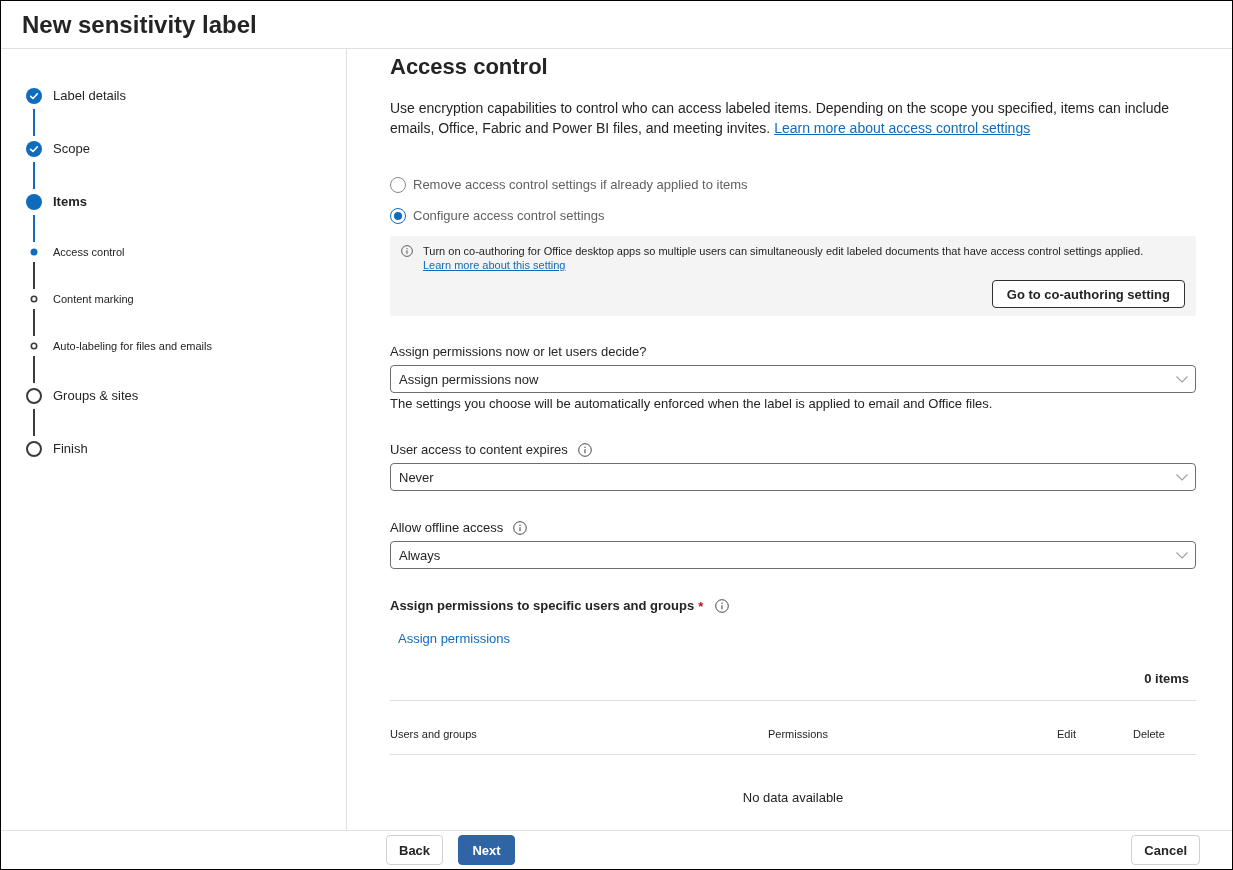  Describe the element at coordinates (692, 404) in the screenshot. I see `help-text: The settings you choose will be automatically enforced when the label is applied to email and Office files.` at that location.